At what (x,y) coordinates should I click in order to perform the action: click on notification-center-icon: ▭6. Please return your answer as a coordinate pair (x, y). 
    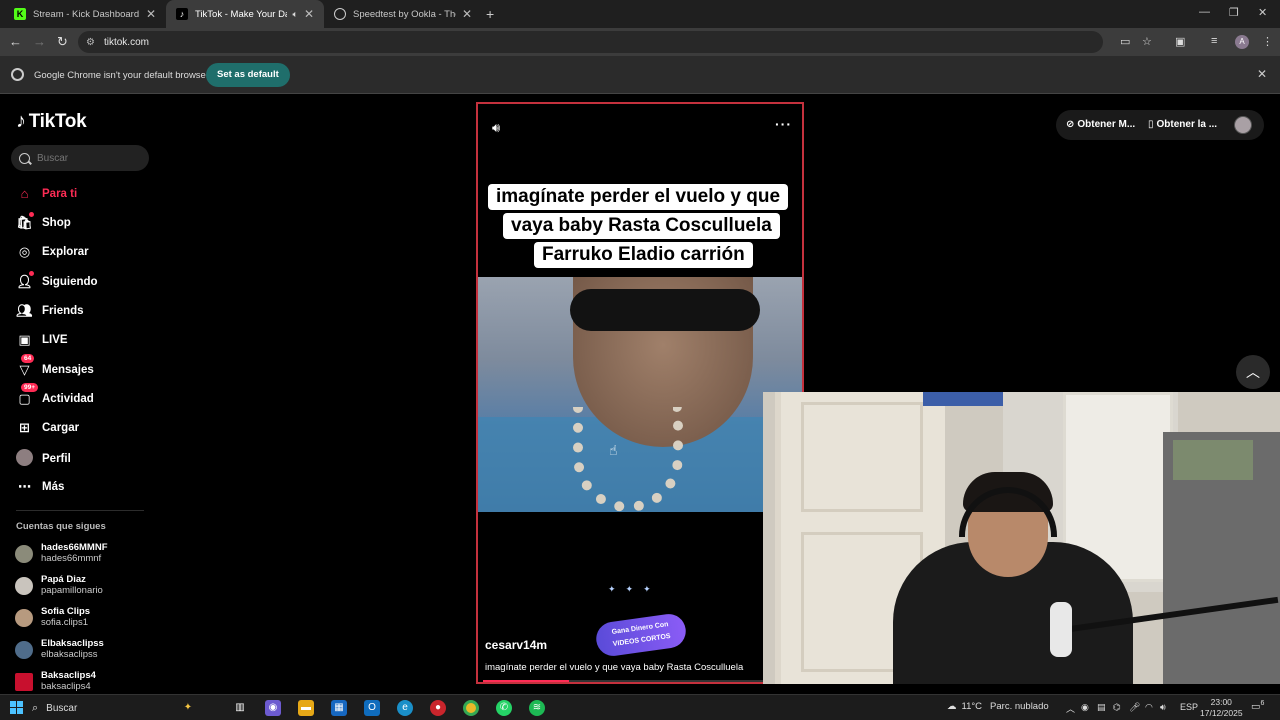
    Looking at the image, I should click on (1257, 706).